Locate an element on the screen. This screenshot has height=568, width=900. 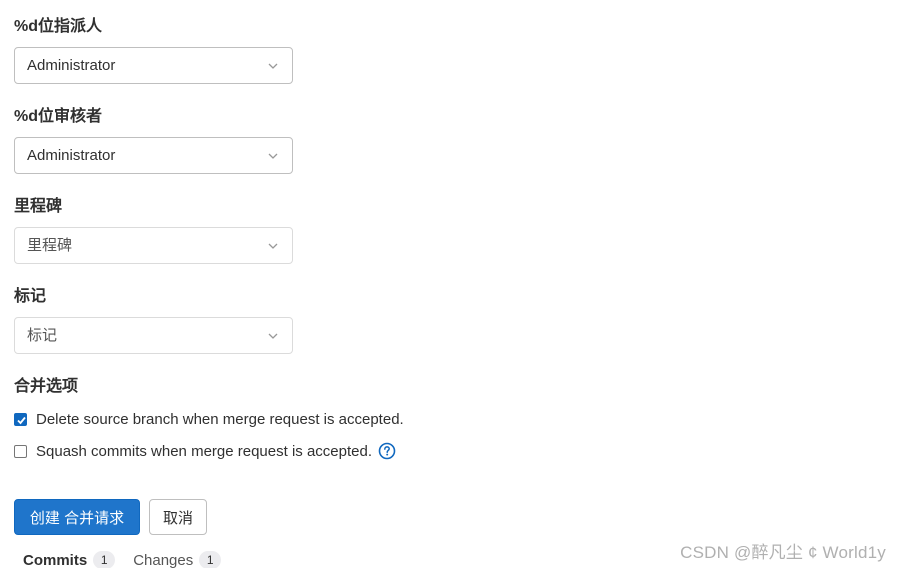
tab-commits-count: 1 is located at coordinates (104, 559).